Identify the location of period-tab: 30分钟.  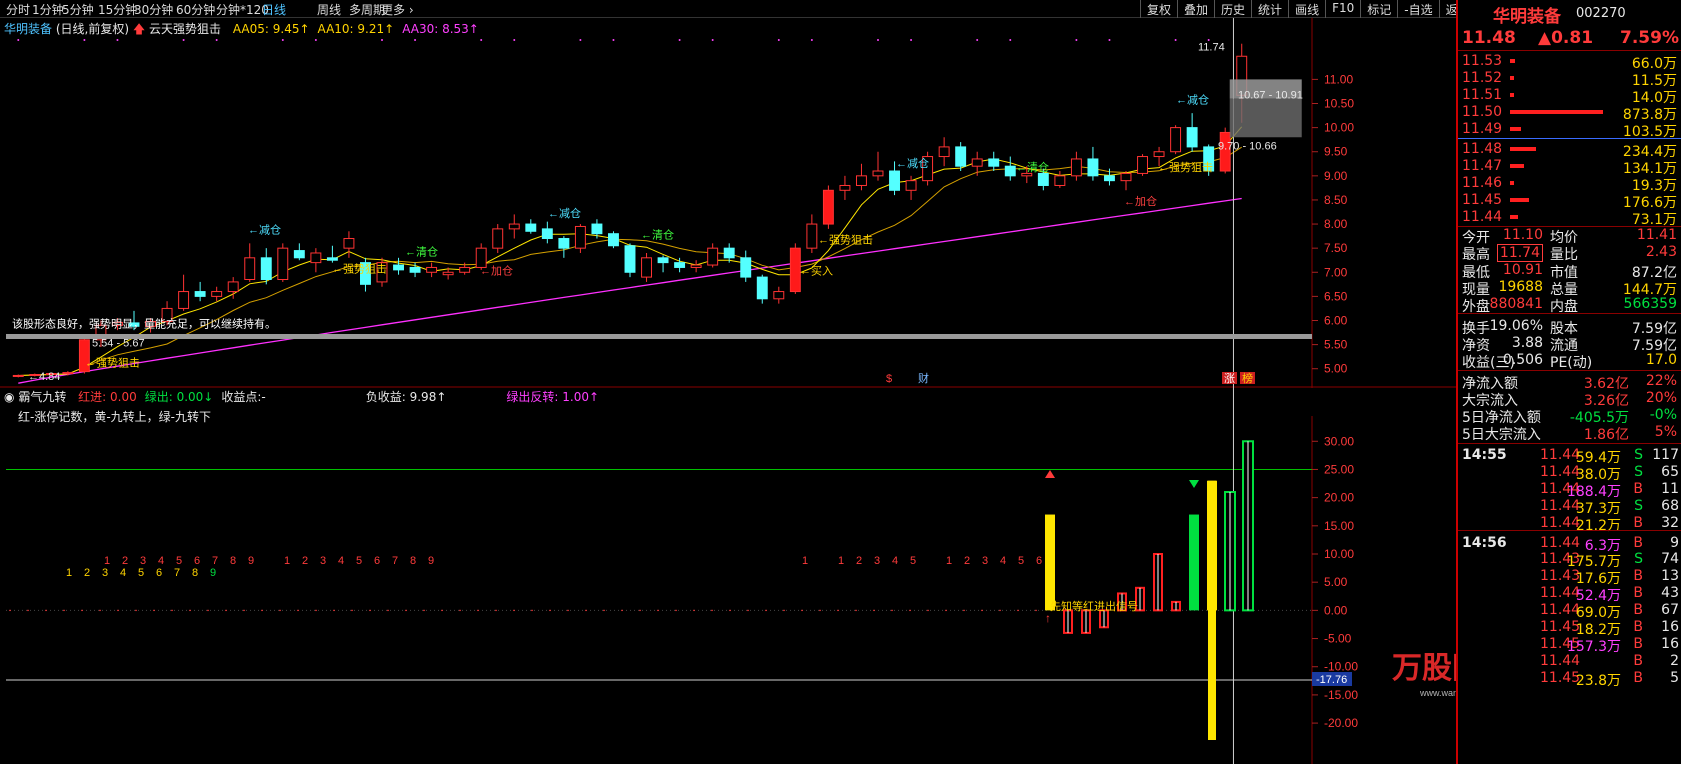
(153, 9).